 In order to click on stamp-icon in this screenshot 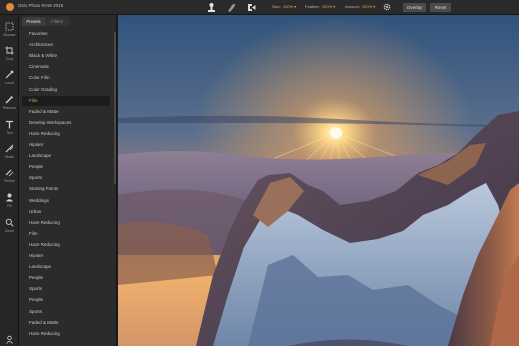, I will do `click(211, 7)`.